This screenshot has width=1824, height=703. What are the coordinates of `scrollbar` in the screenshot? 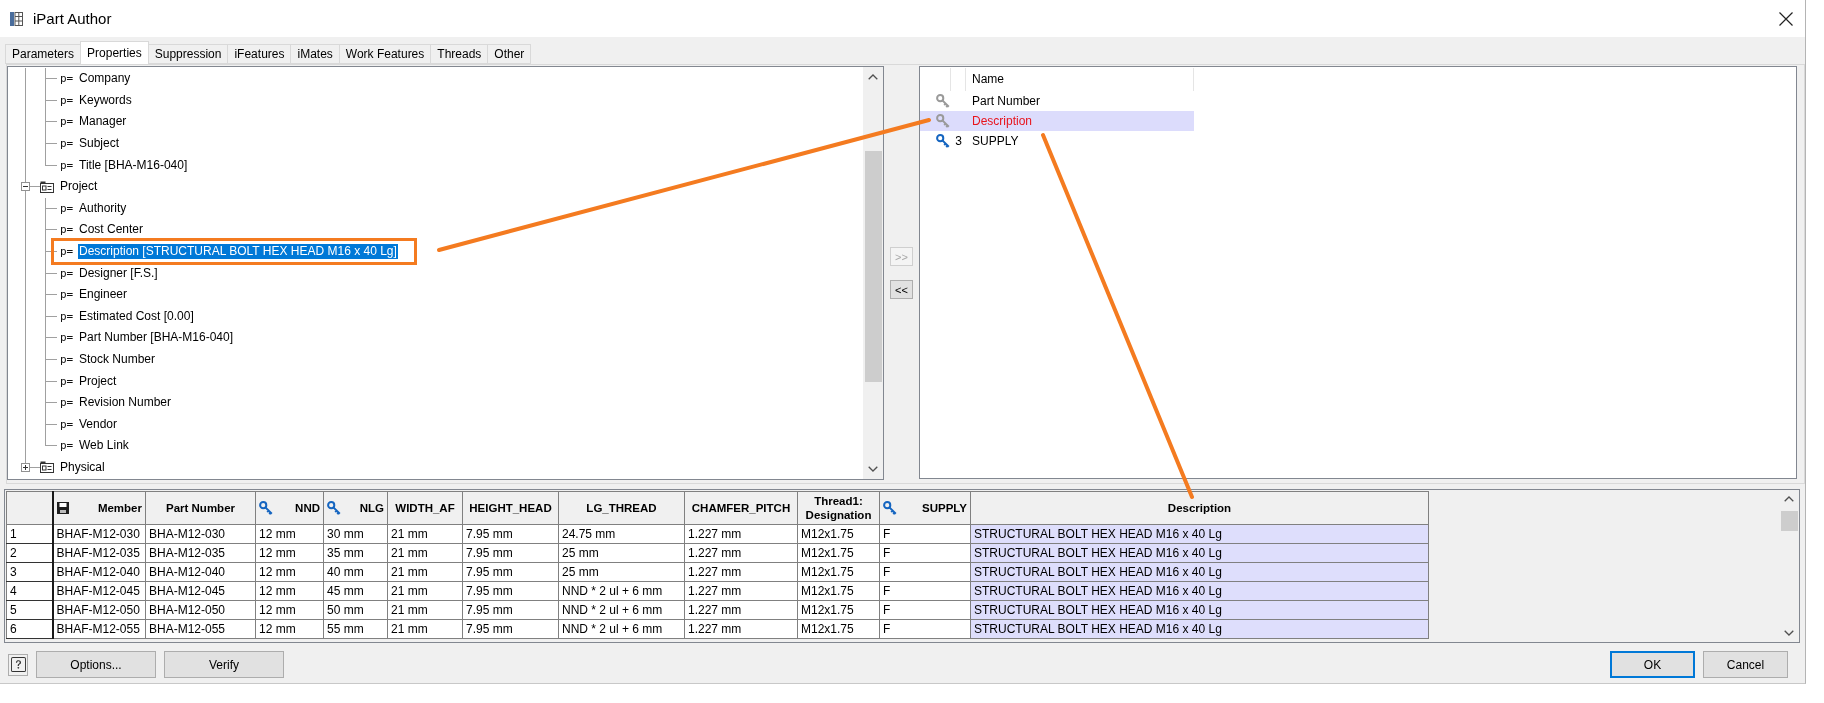 It's located at (873, 273).